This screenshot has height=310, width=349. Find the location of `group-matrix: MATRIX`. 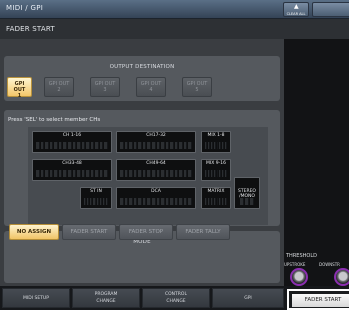

group-matrix: MATRIX is located at coordinates (216, 198).